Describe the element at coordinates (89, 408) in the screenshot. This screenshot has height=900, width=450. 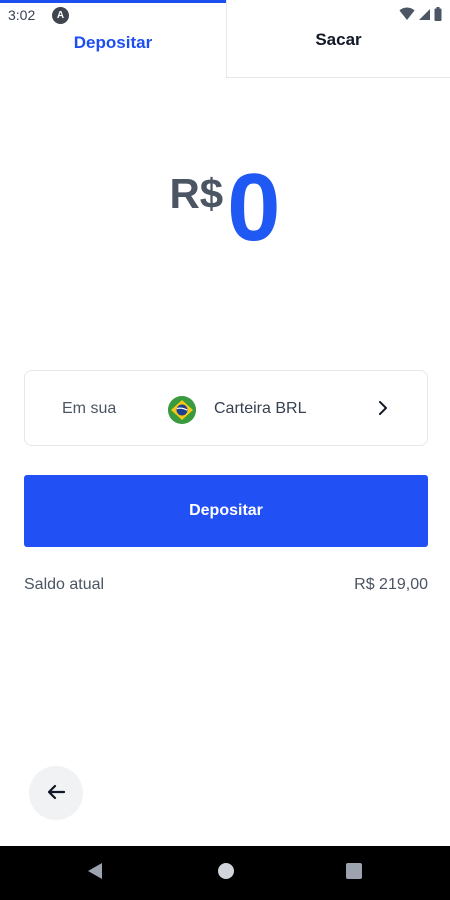
I see `wallet-prefix: Em sua` at that location.